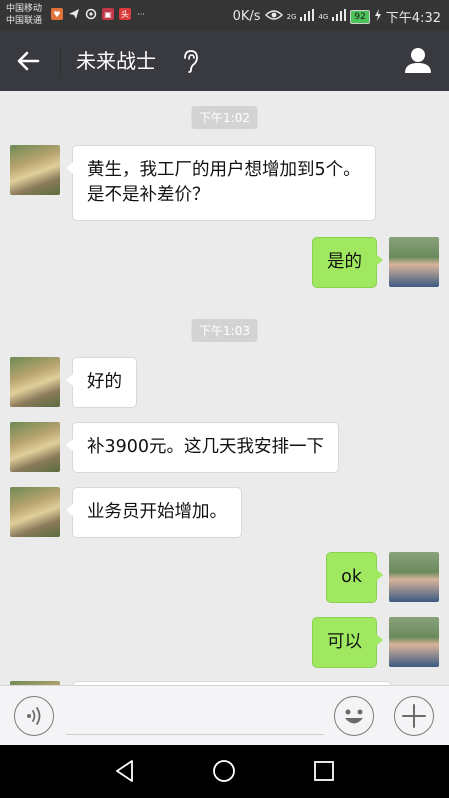 The image size is (449, 798). I want to click on carrier-1: 中国移动, so click(24, 9).